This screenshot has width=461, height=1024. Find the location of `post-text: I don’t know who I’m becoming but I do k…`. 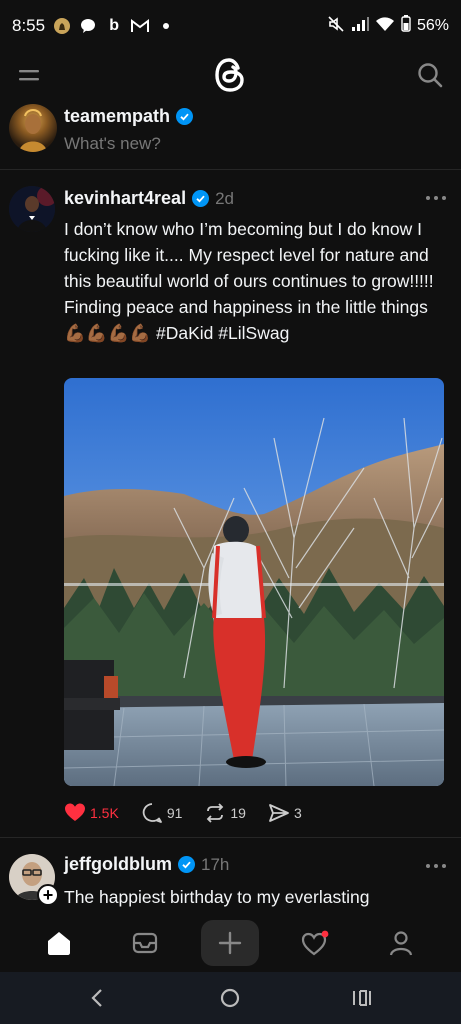

post-text: I don’t know who I’m becoming but I do k… is located at coordinates (249, 281).